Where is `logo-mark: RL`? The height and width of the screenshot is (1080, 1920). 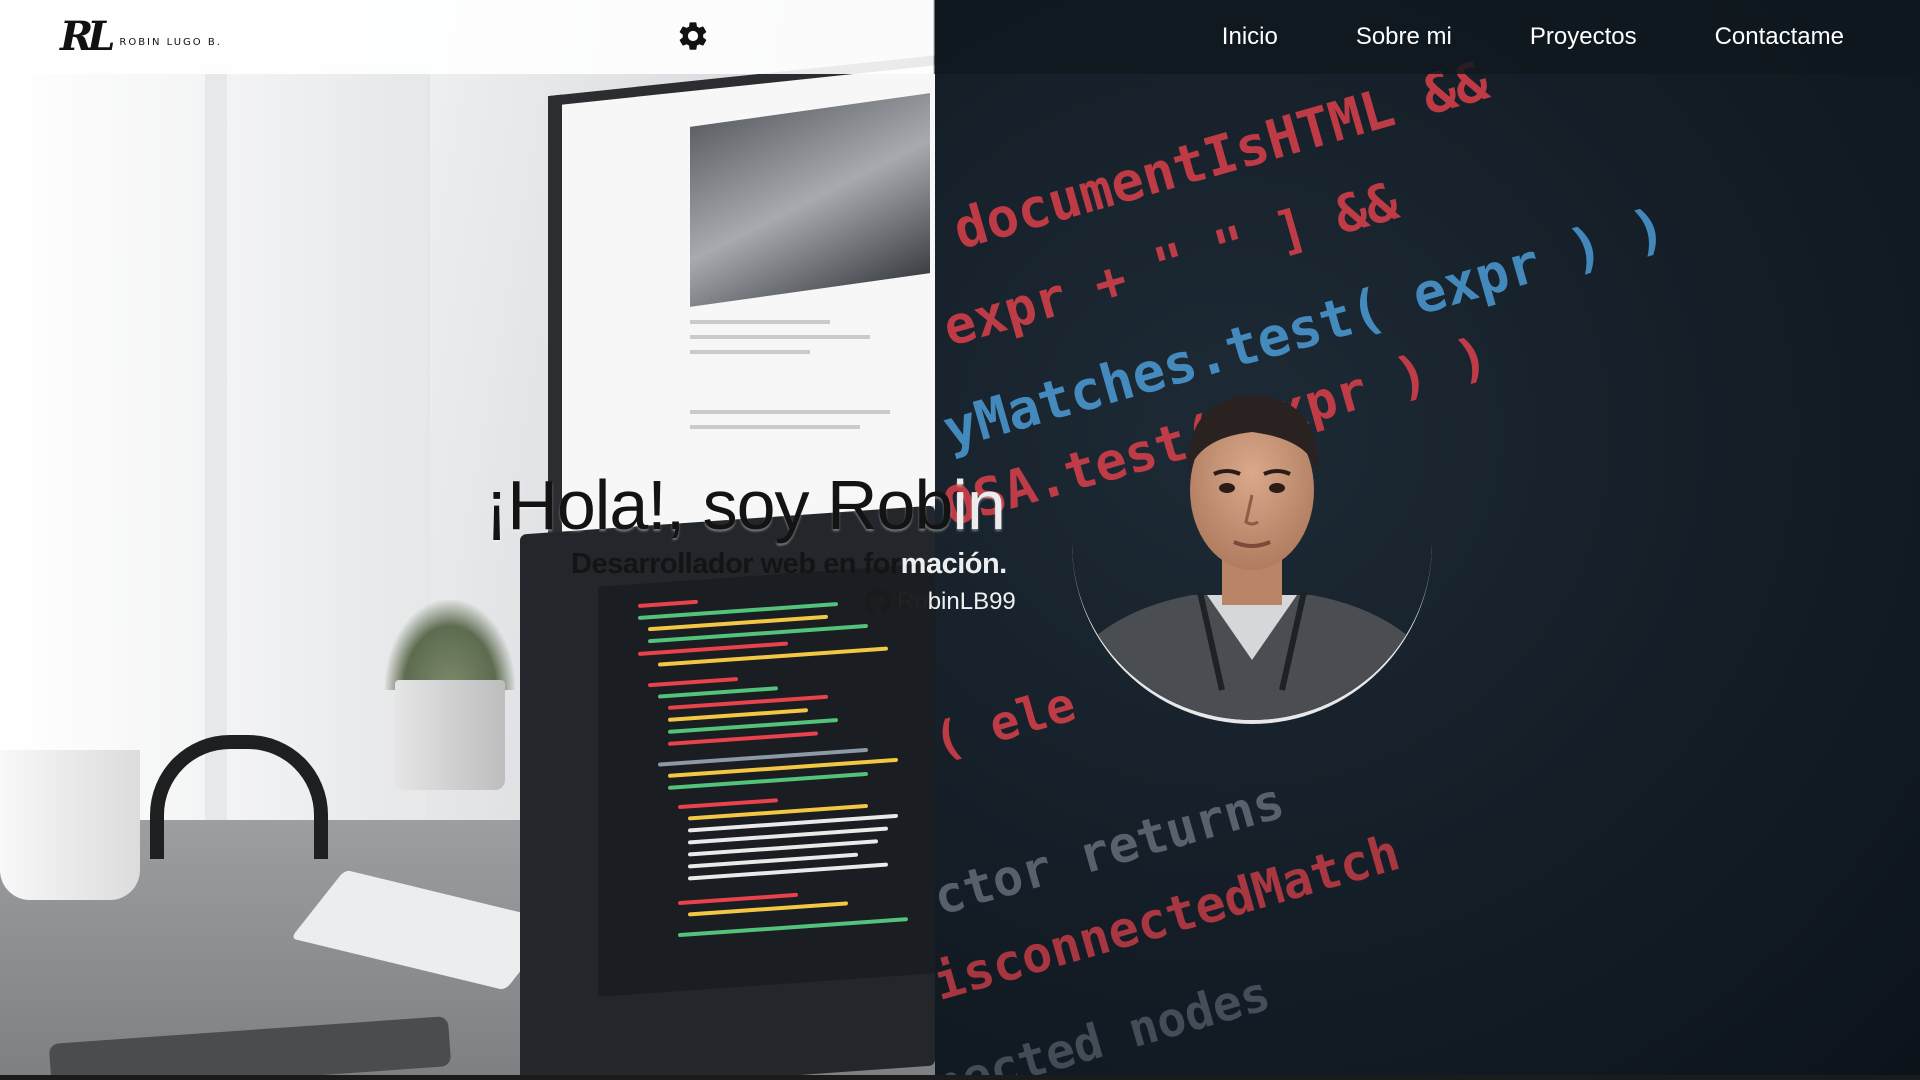
logo-mark: RL is located at coordinates (87, 36).